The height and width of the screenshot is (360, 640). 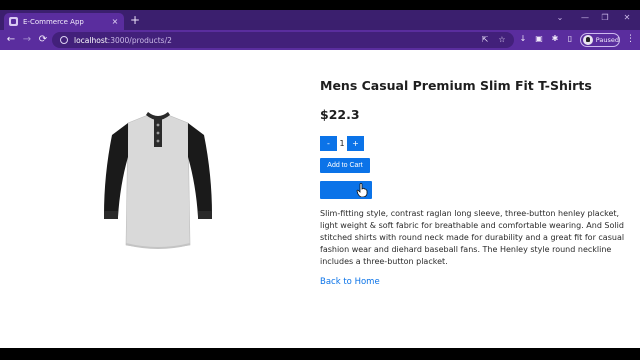 What do you see at coordinates (523, 39) in the screenshot?
I see `download-icon: ↓` at bounding box center [523, 39].